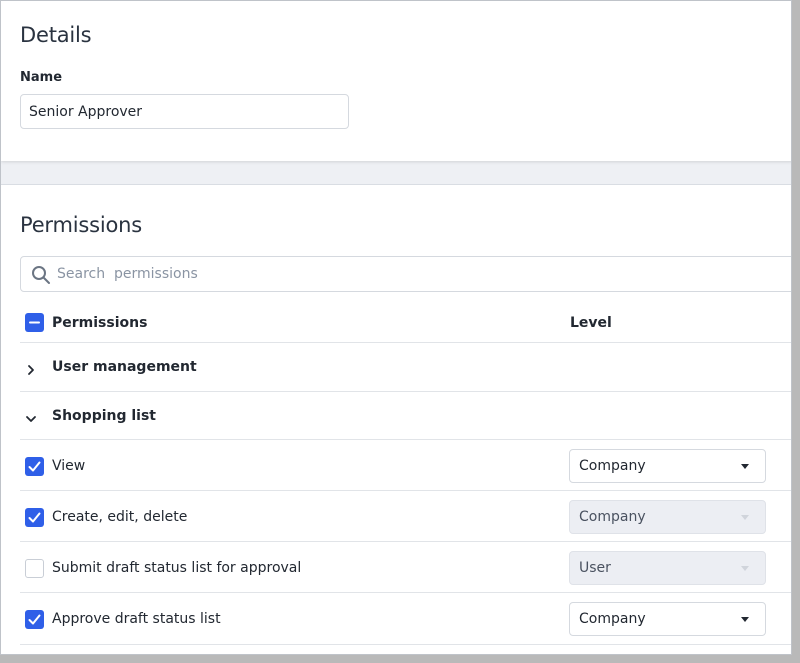 The image size is (800, 663). I want to click on level-column-header: Level, so click(591, 323).